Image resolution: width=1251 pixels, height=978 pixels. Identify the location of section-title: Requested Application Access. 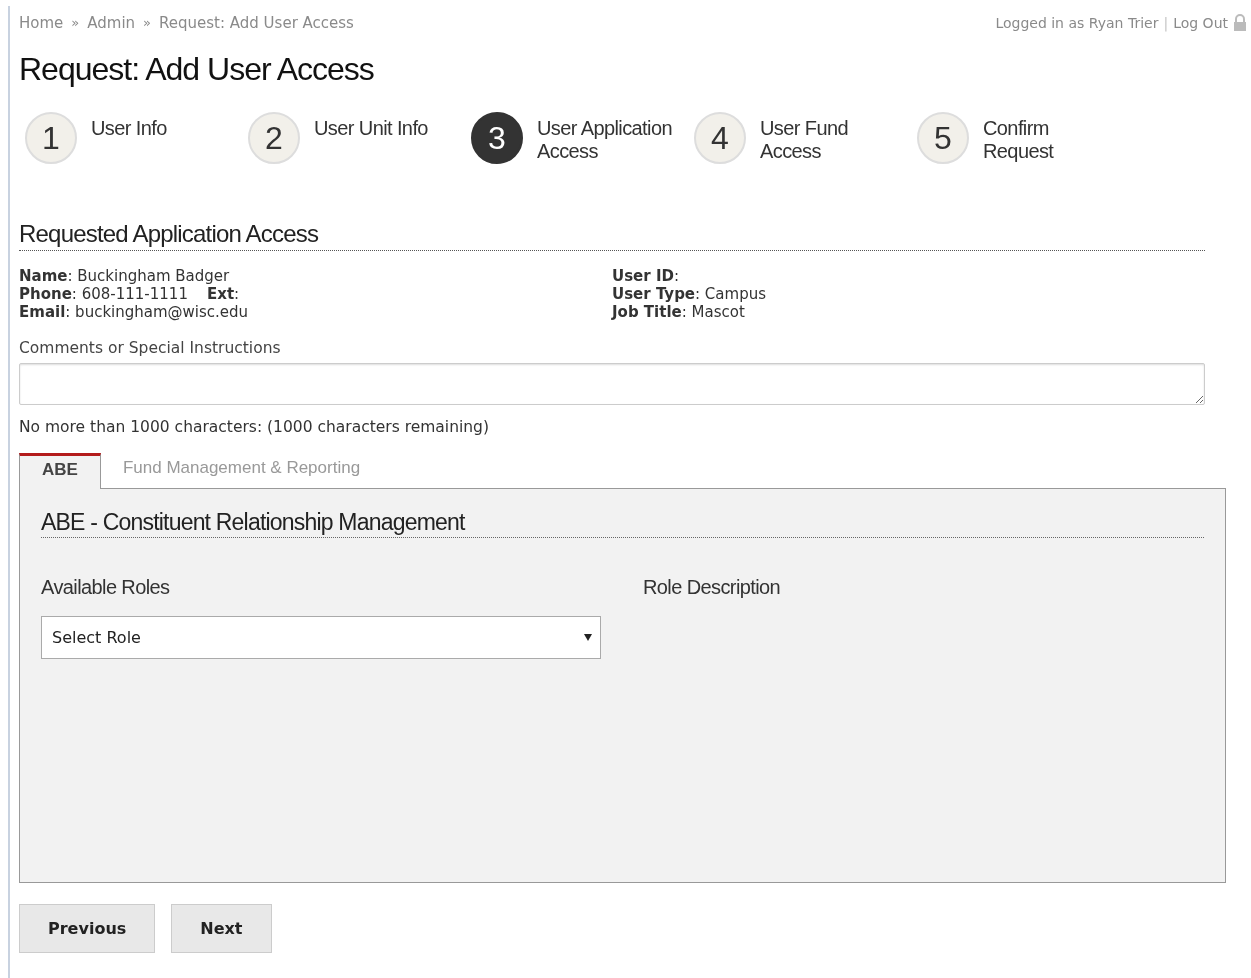
(612, 235).